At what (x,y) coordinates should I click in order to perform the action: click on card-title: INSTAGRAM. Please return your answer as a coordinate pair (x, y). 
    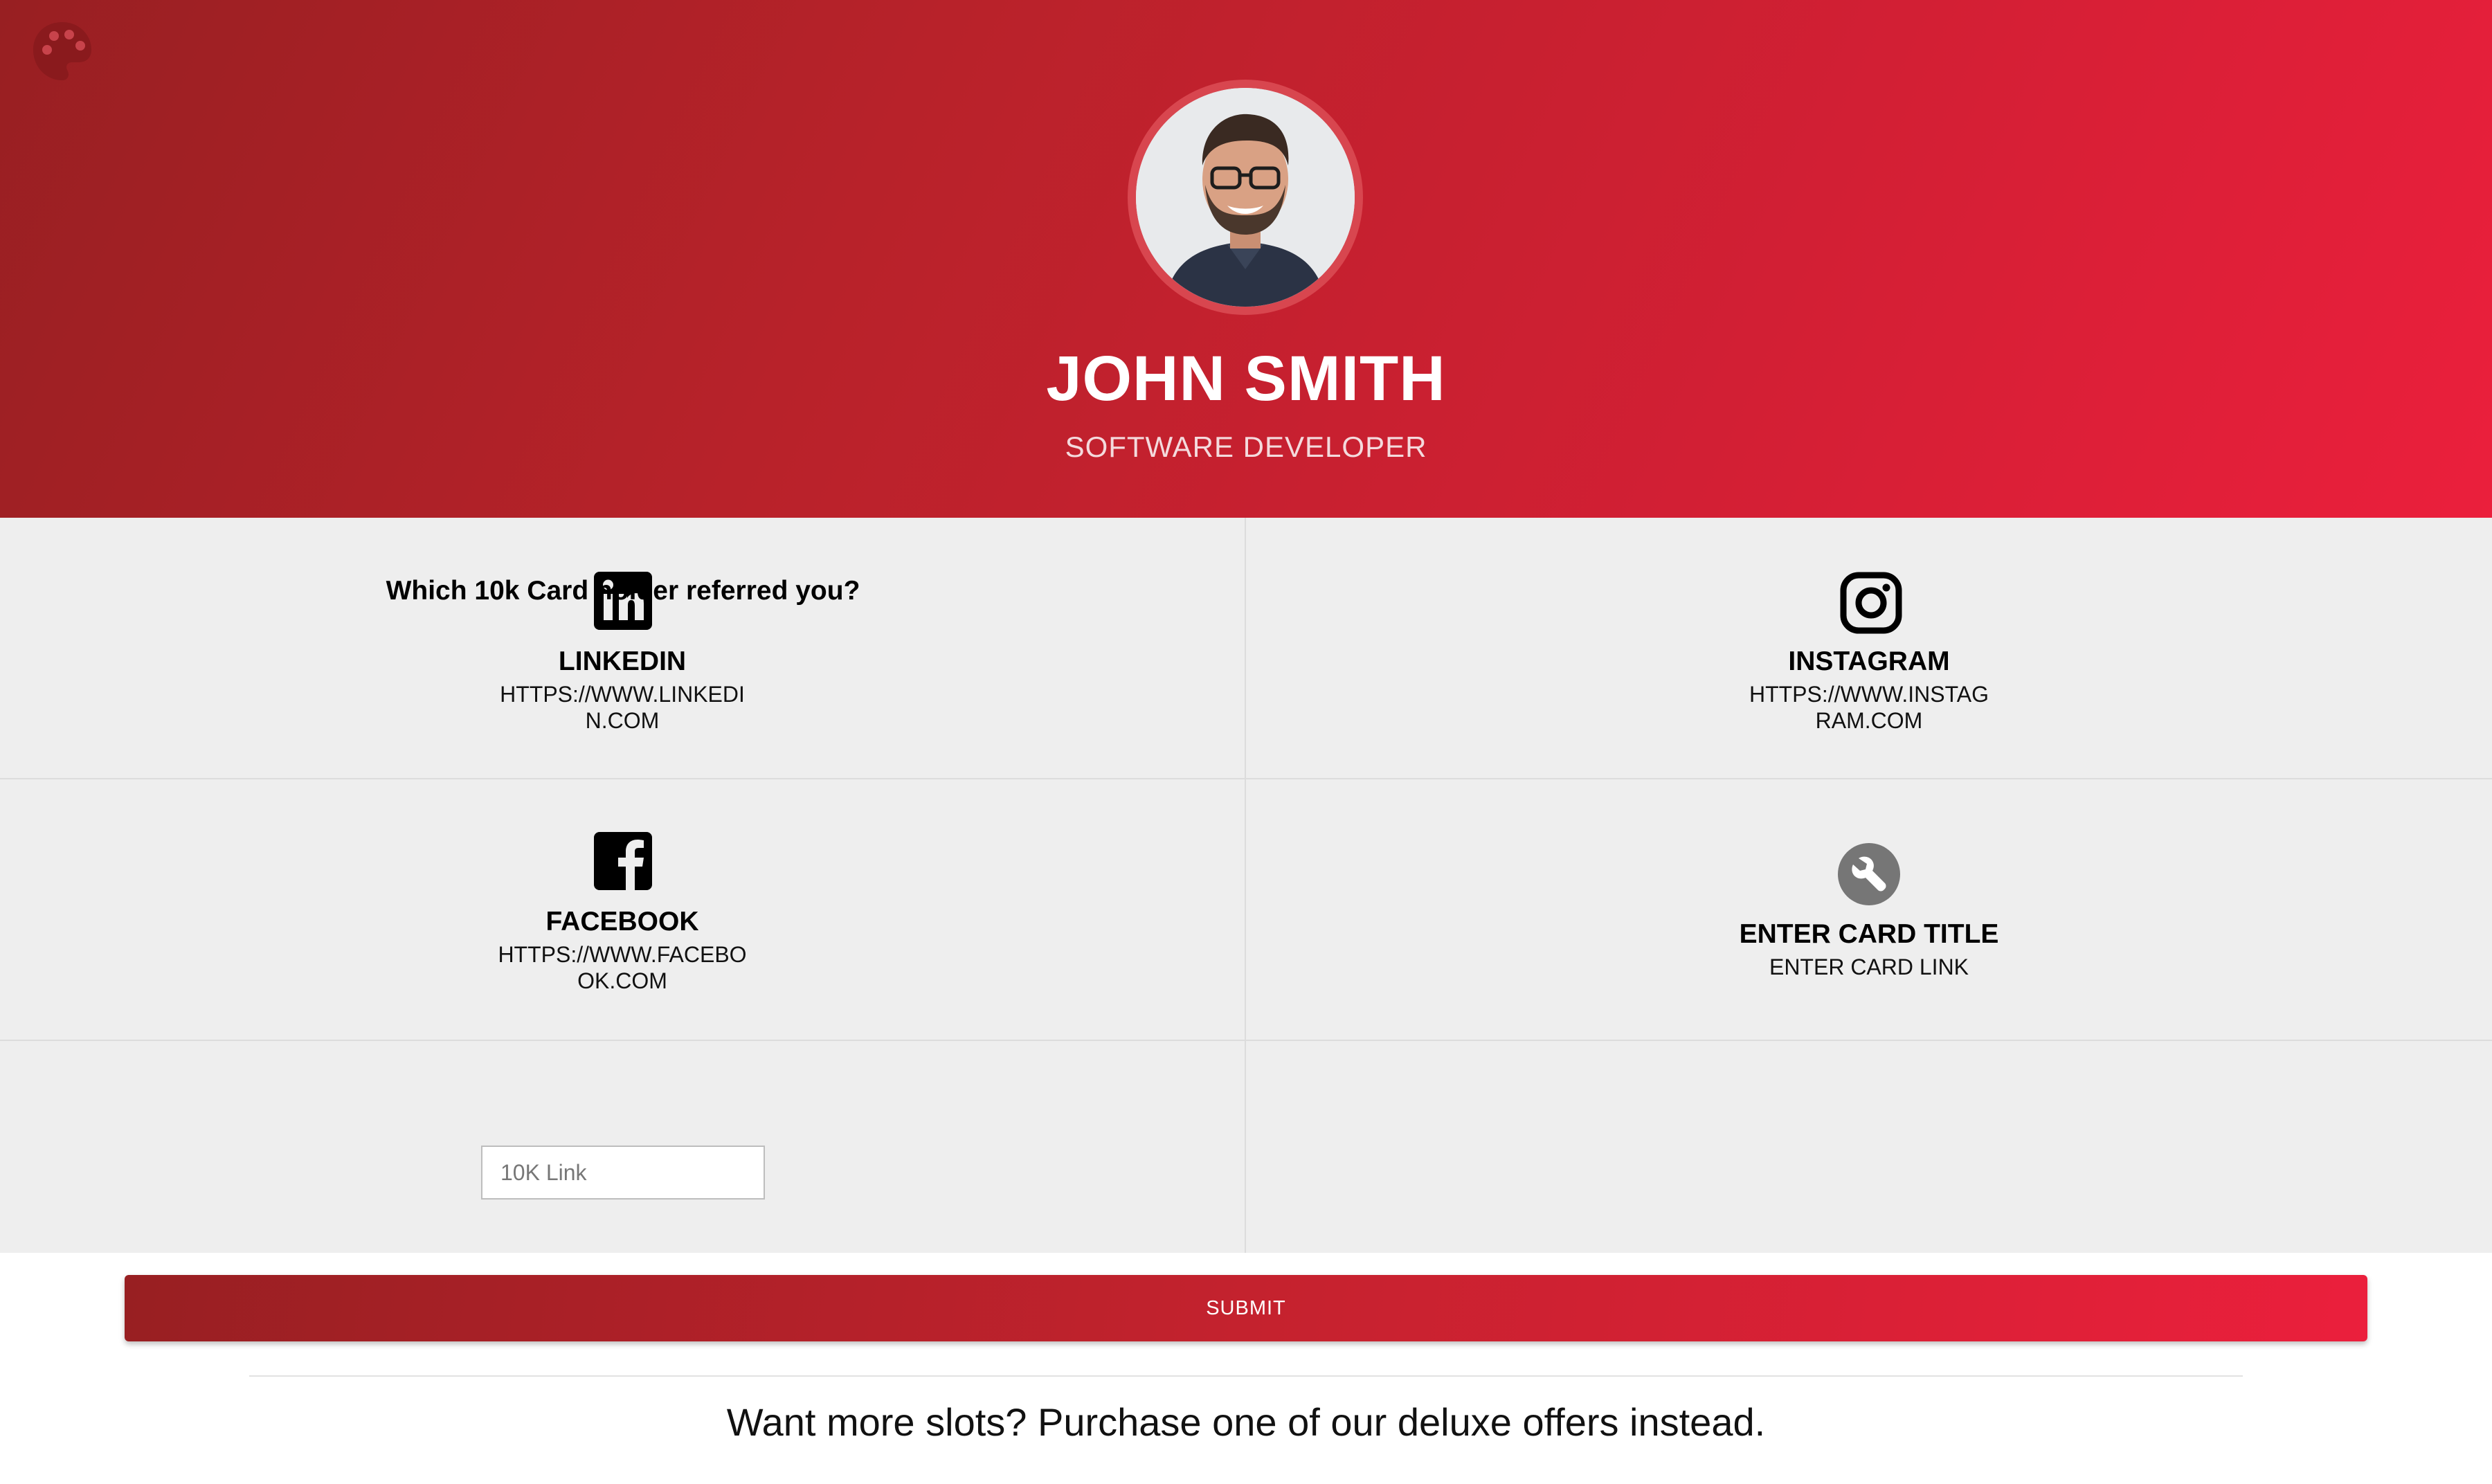
    Looking at the image, I should click on (1869, 661).